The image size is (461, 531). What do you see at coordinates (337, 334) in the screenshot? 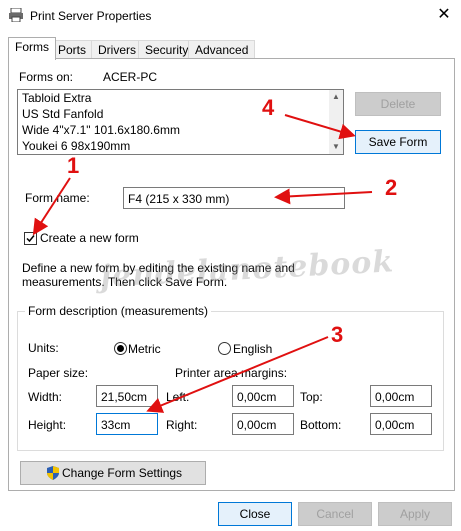
I see `callout-number-3: 3` at bounding box center [337, 334].